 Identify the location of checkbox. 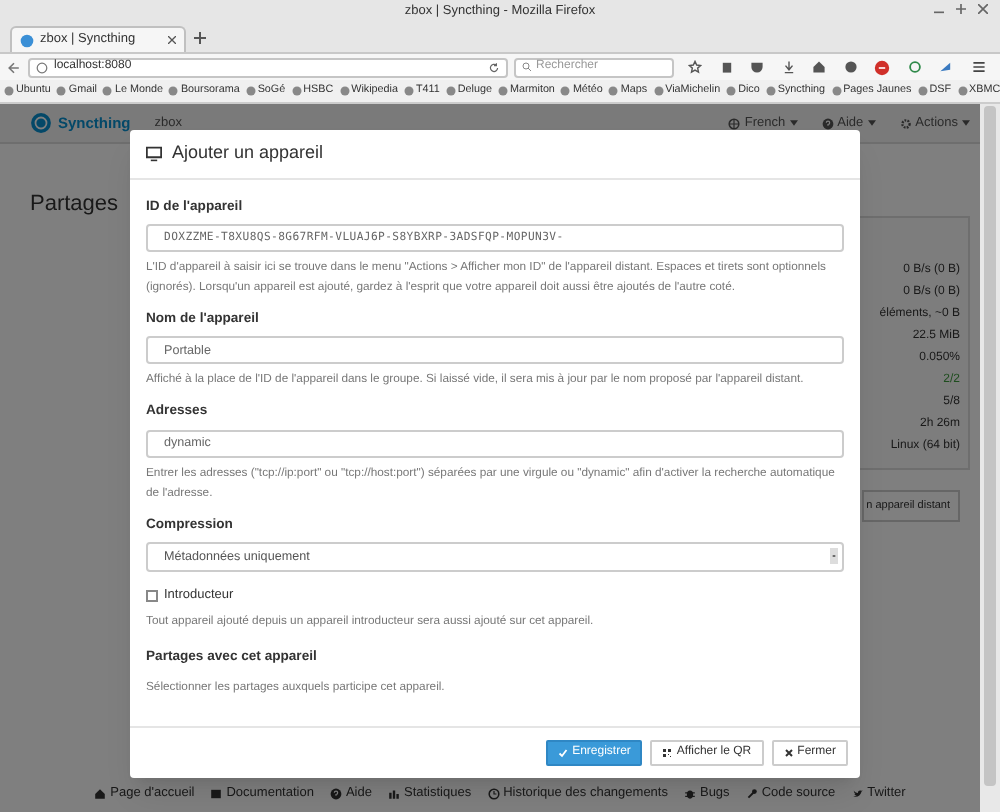
(152, 595).